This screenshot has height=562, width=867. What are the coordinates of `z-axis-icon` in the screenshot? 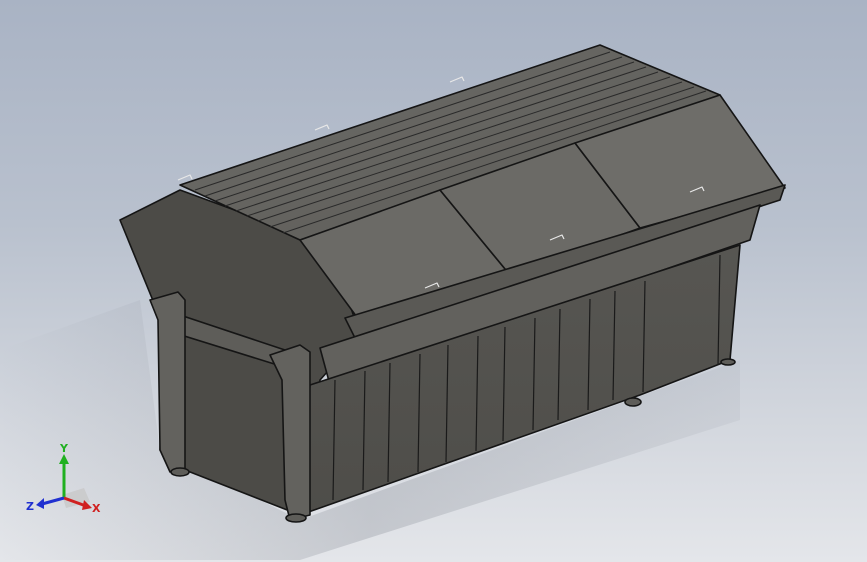 It's located at (53, 501).